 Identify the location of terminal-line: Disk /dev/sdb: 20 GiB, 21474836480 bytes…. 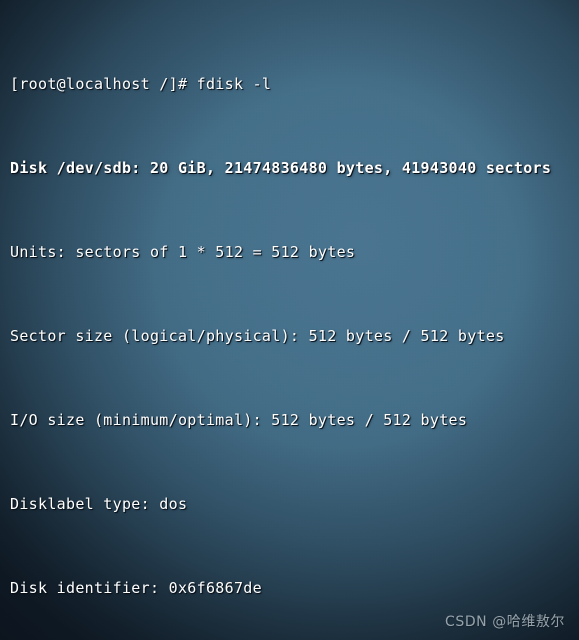
(281, 168).